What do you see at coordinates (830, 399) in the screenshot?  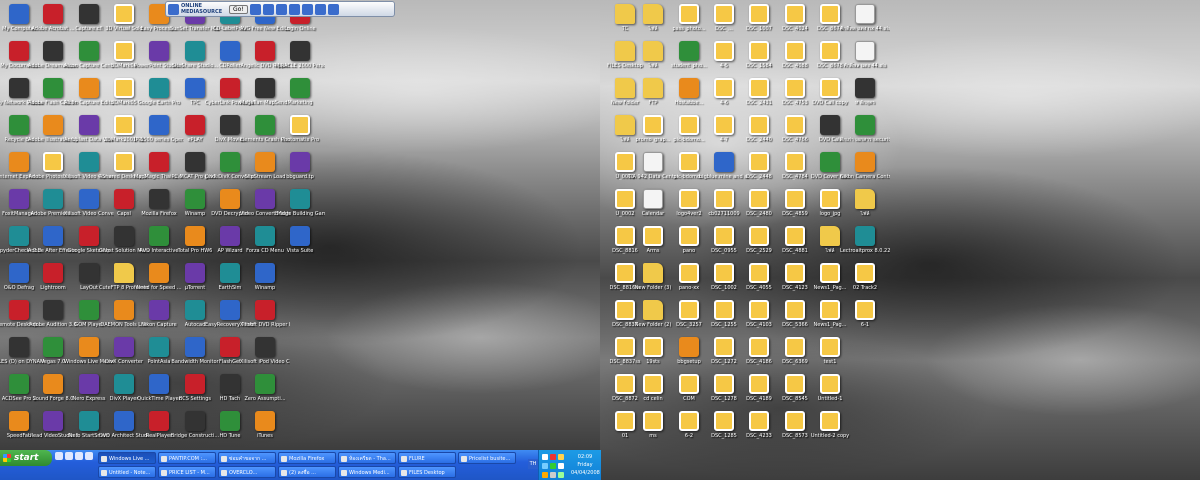 I see `icon-label: Untitled-1` at bounding box center [830, 399].